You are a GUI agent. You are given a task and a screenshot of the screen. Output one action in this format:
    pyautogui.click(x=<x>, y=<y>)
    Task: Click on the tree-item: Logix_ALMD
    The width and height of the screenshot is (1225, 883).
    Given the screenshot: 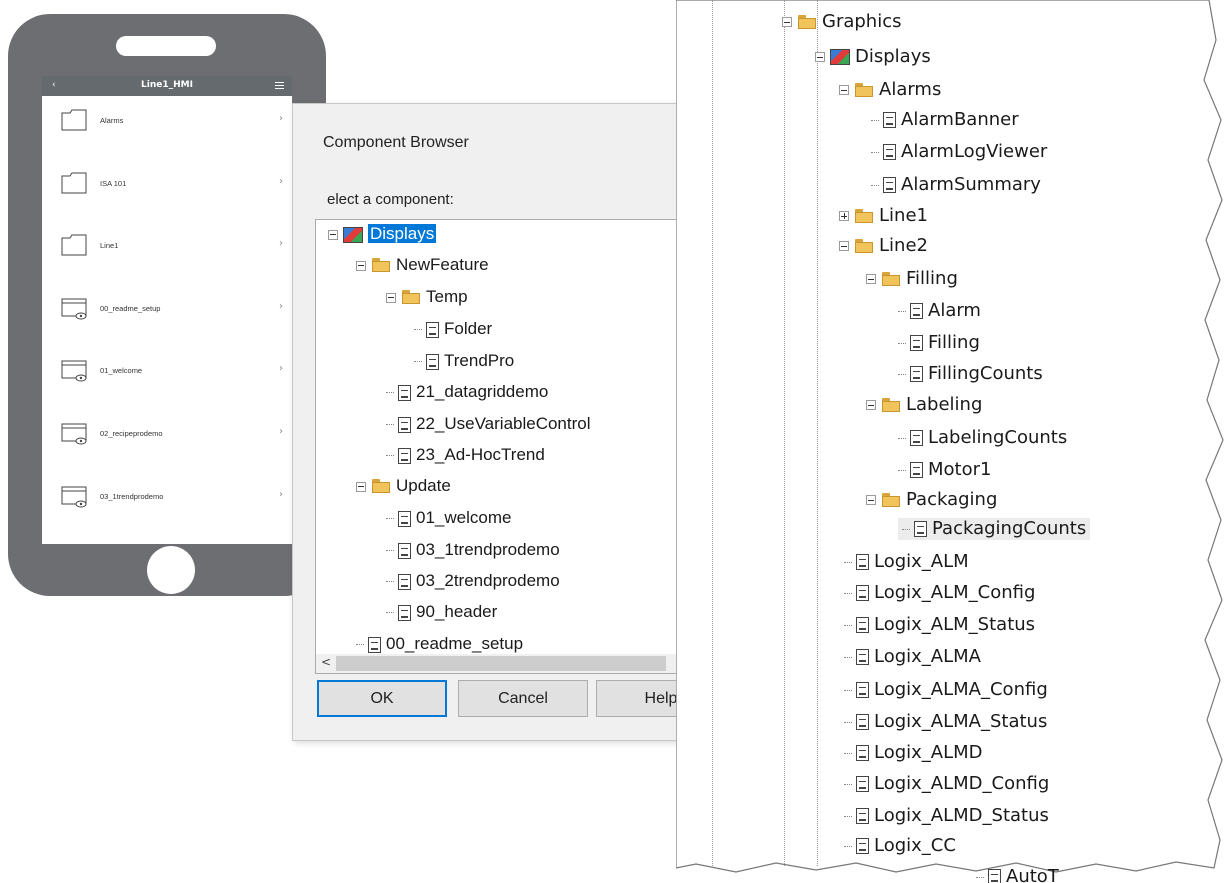 What is the action you would take?
    pyautogui.click(x=913, y=753)
    